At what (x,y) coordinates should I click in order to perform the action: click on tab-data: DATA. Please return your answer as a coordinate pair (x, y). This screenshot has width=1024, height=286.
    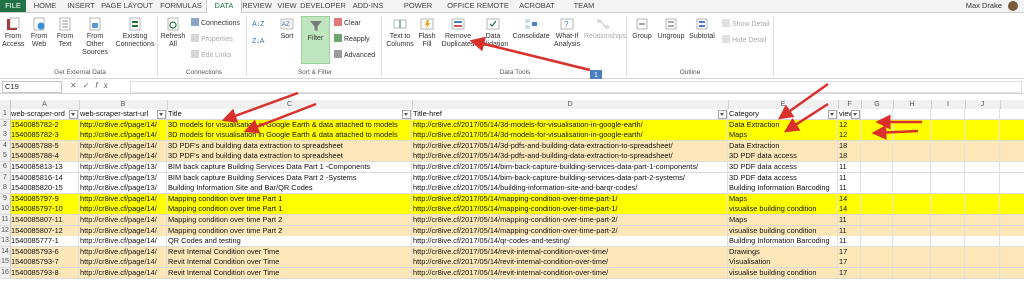
    Looking at the image, I should click on (224, 6).